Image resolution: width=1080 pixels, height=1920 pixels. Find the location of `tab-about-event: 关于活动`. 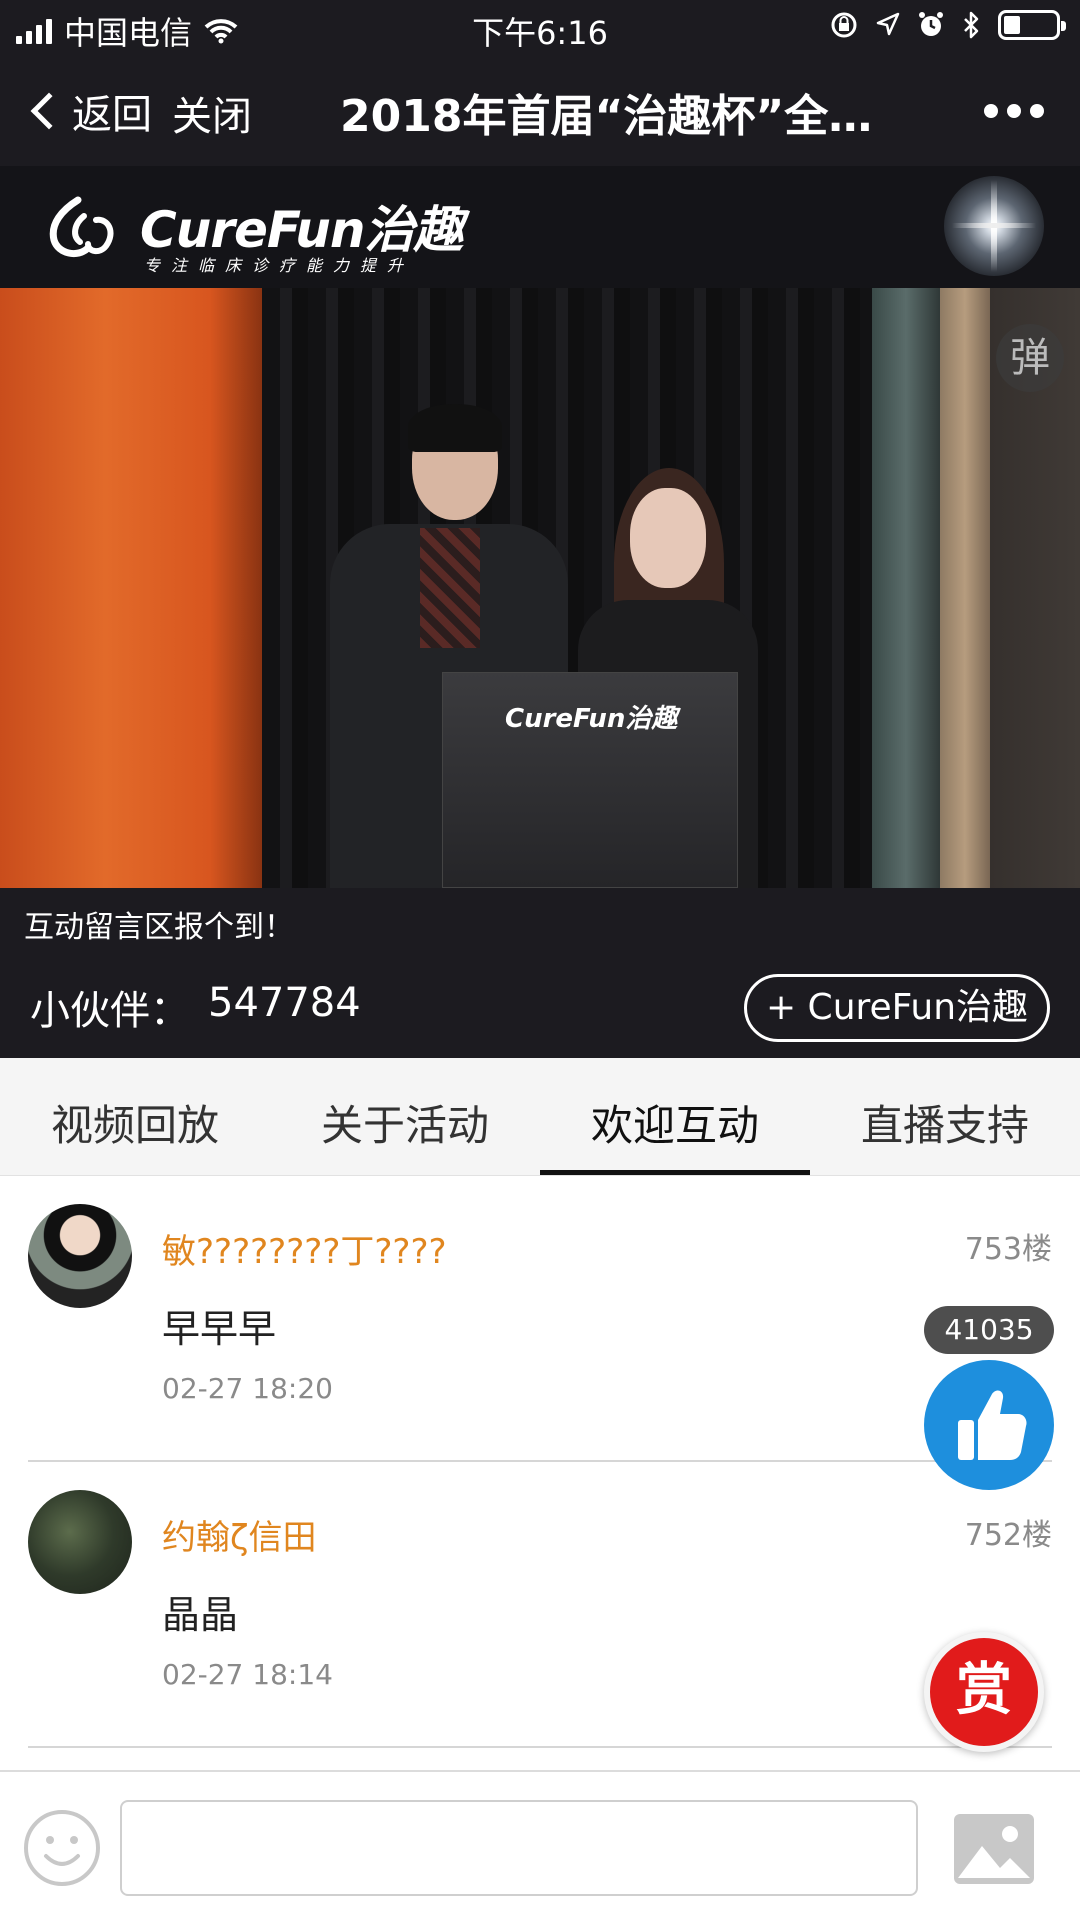

tab-about-event: 关于活动 is located at coordinates (405, 1116).